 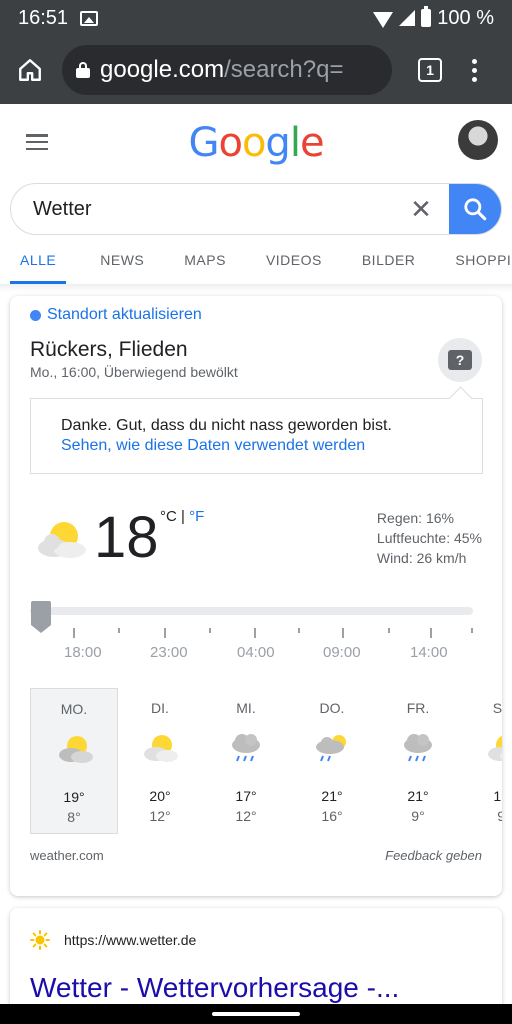 What do you see at coordinates (256, 652) in the screenshot?
I see `time-label: 04:00` at bounding box center [256, 652].